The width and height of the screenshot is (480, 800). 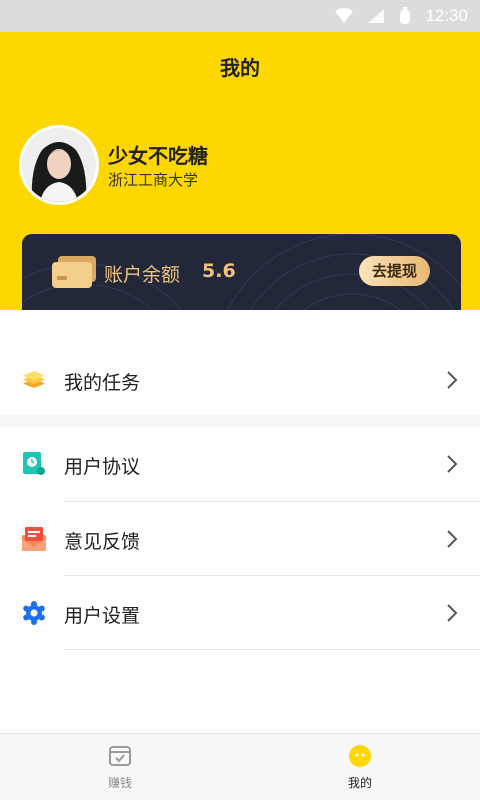 I want to click on card-icon, so click(x=74, y=272).